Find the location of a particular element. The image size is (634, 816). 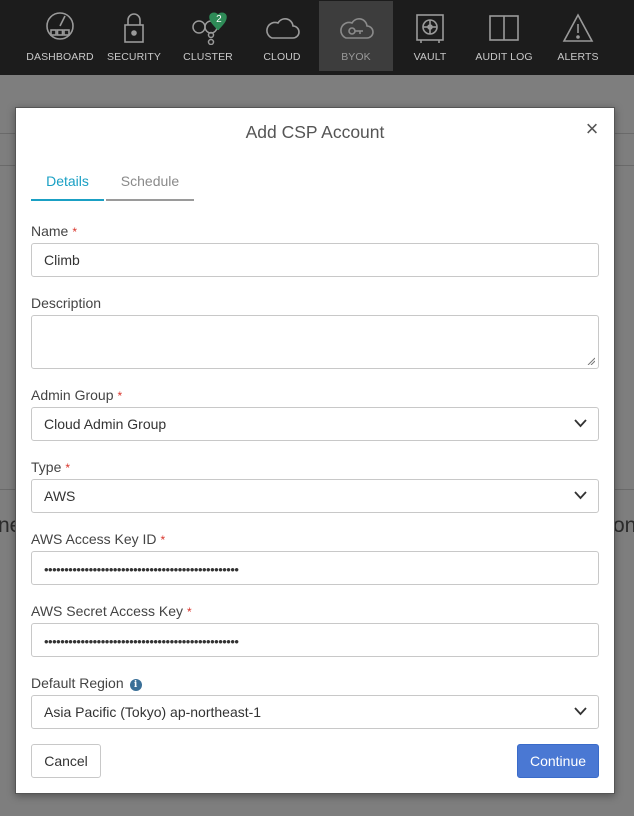

nav-item-security: SECURITY is located at coordinates (134, 36).